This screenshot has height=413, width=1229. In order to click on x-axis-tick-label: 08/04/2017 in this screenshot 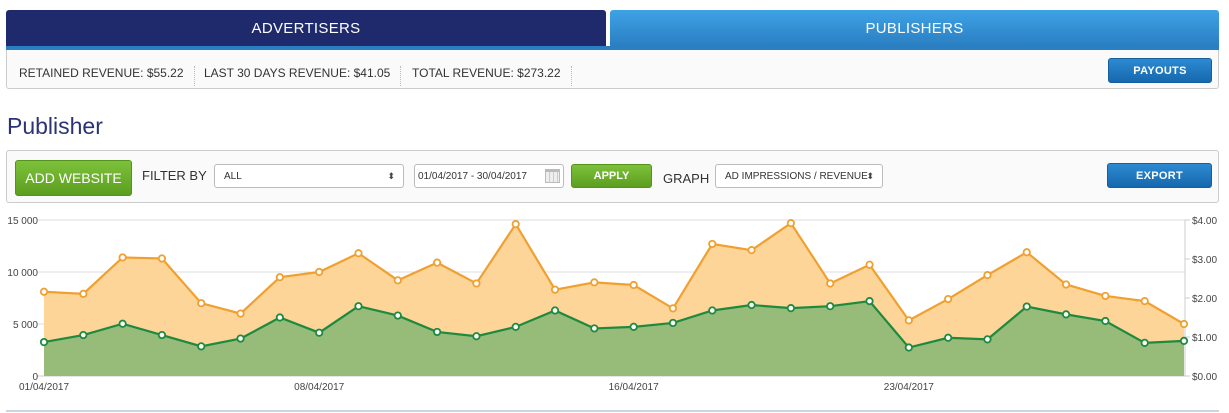, I will do `click(319, 387)`.